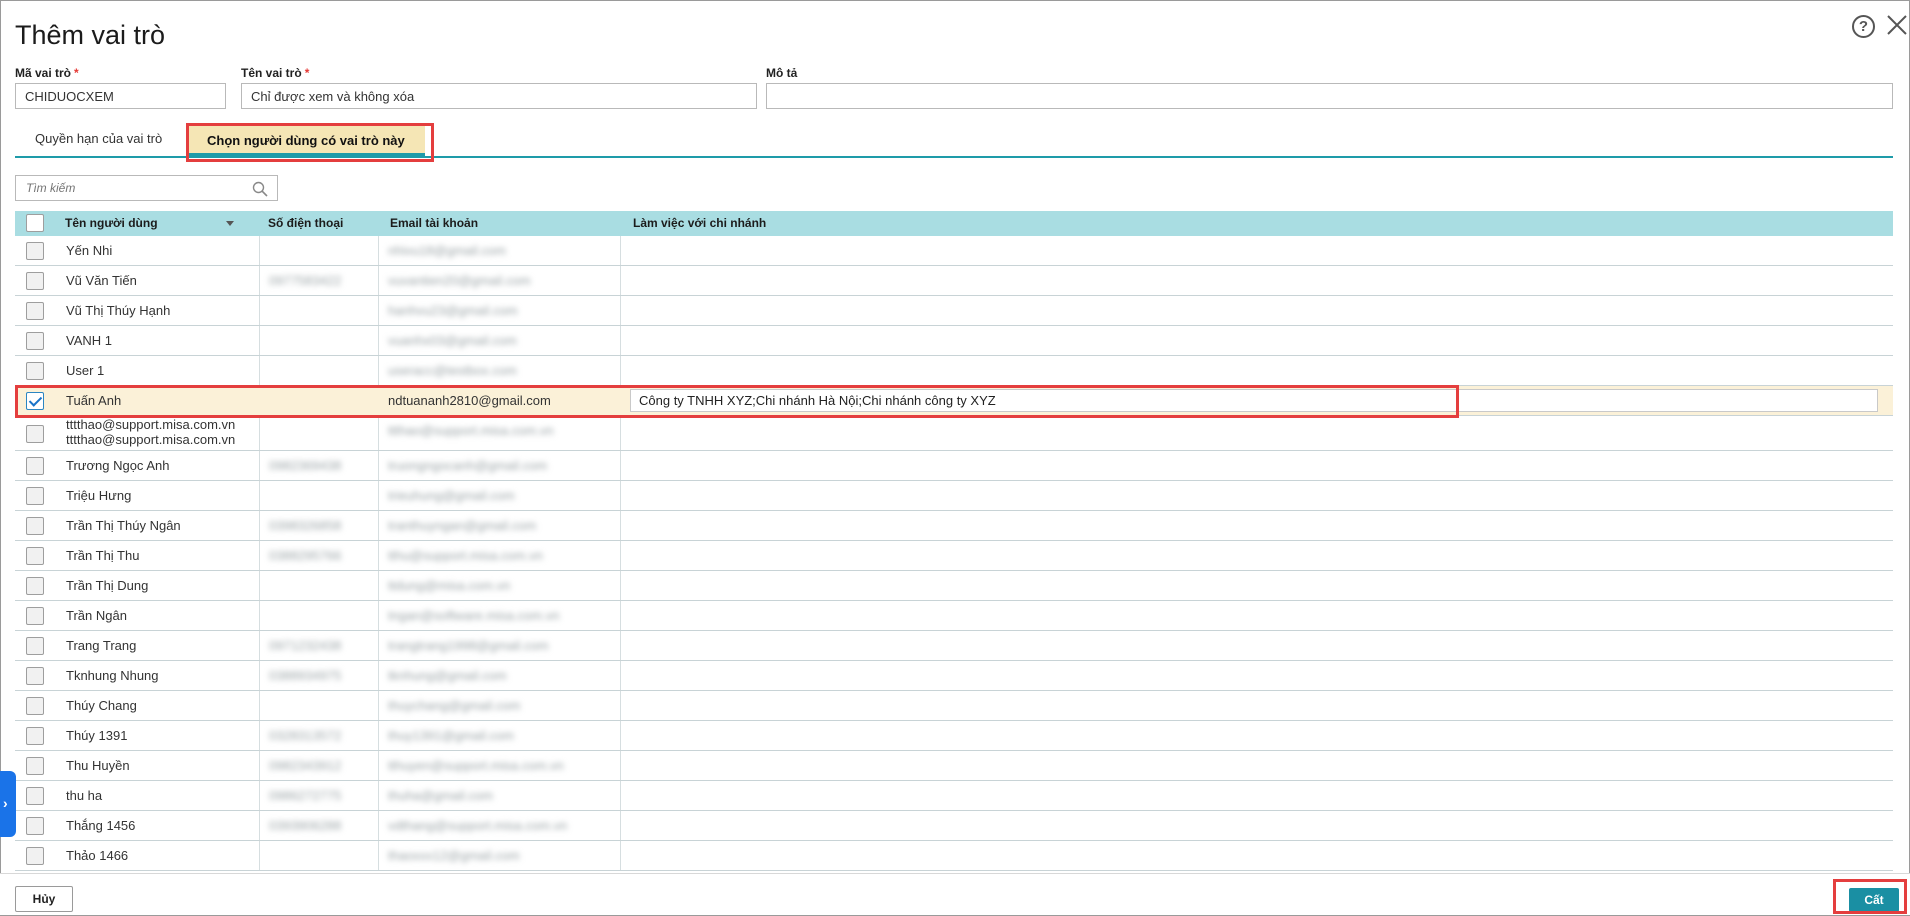 The image size is (1910, 916). I want to click on table-row: thu ha 0986272775 thuha@gmail.com, so click(954, 796).